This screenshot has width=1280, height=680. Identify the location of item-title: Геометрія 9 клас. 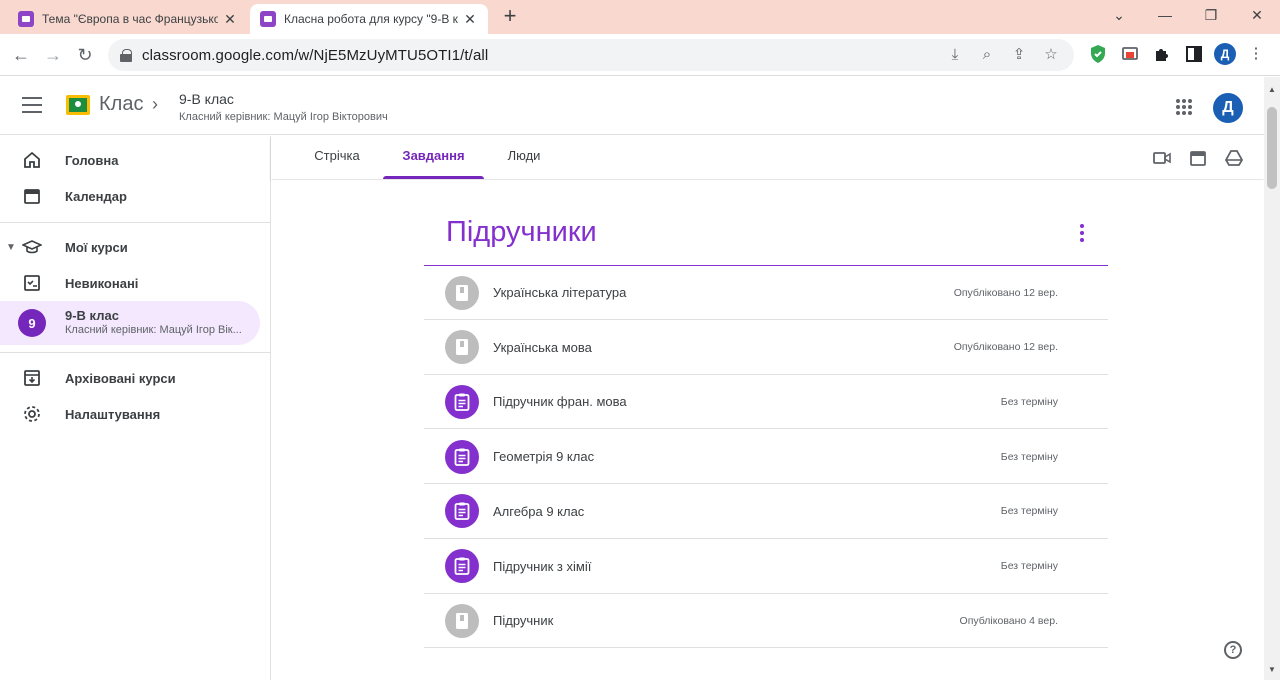
(544, 457).